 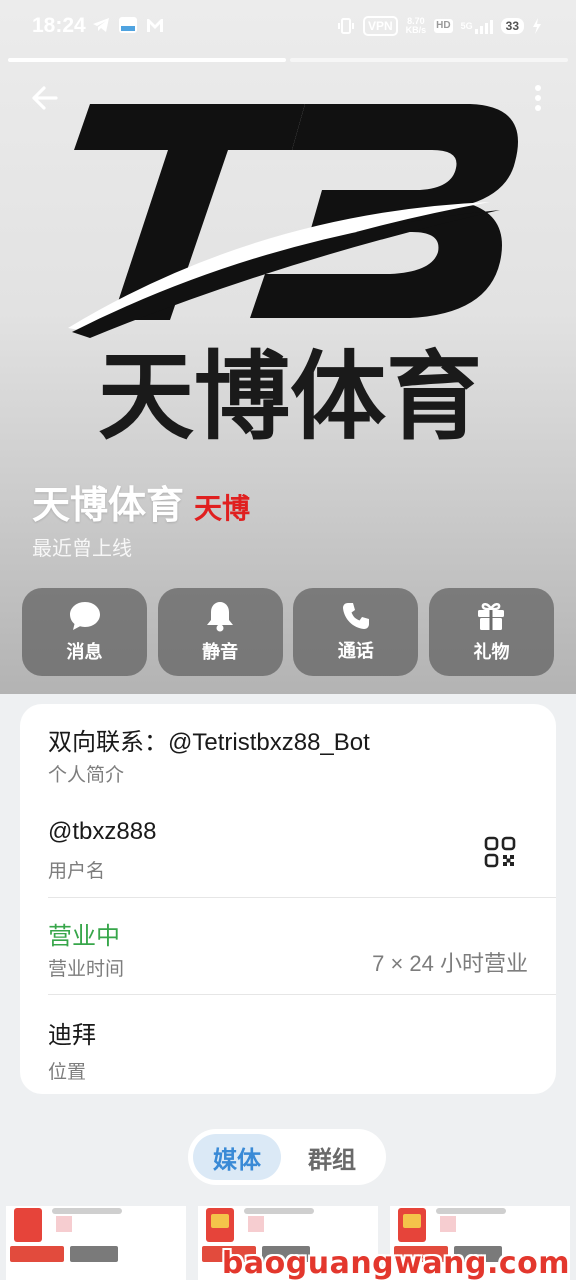 I want to click on business-status: 营业中, so click(x=84, y=936).